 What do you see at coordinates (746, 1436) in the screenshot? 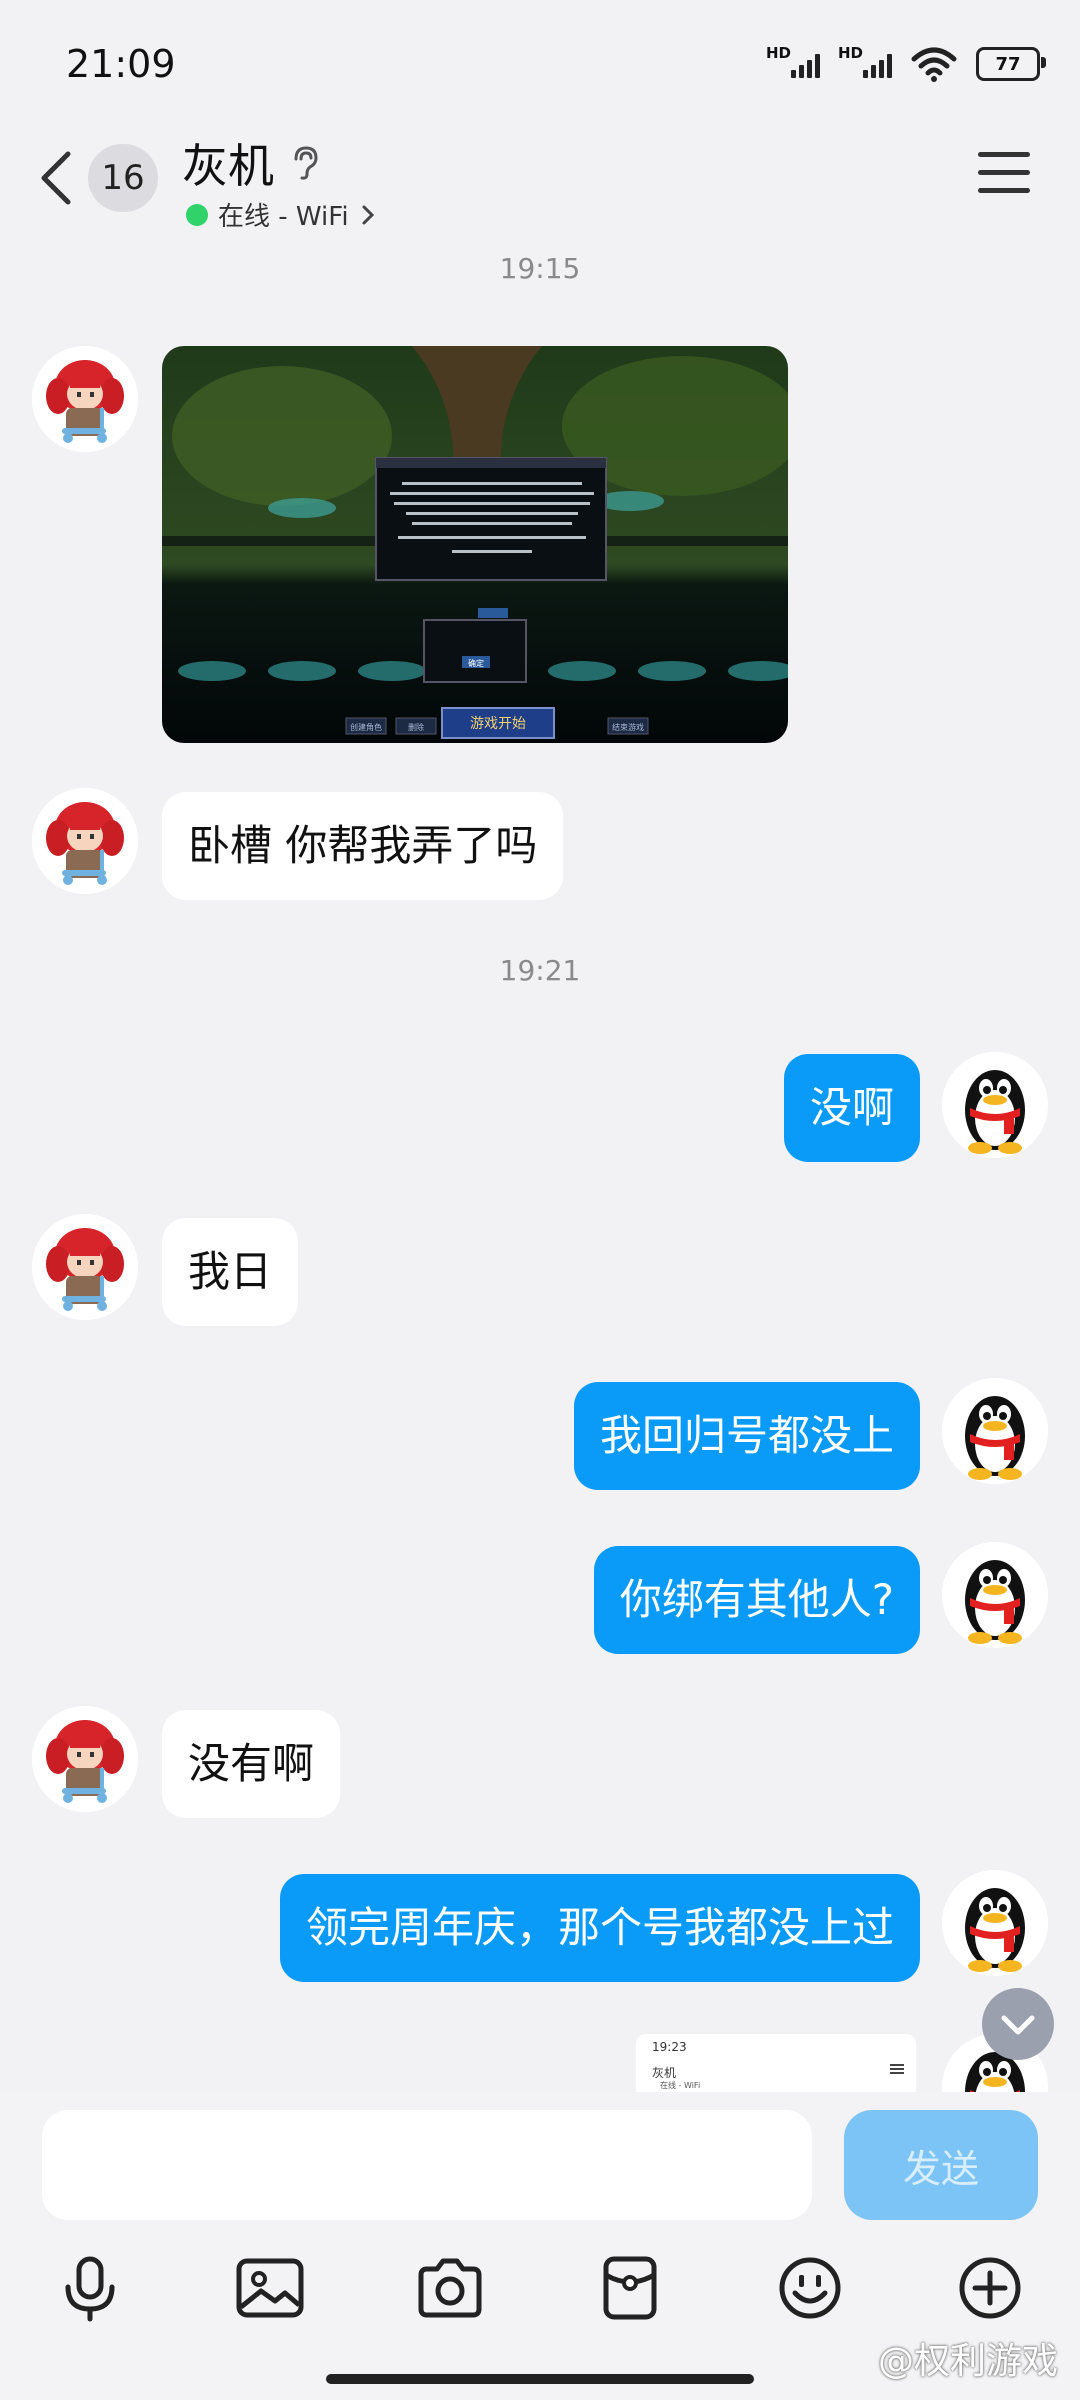
I see `message-bubble-outgoing: 我回归号都没上` at bounding box center [746, 1436].